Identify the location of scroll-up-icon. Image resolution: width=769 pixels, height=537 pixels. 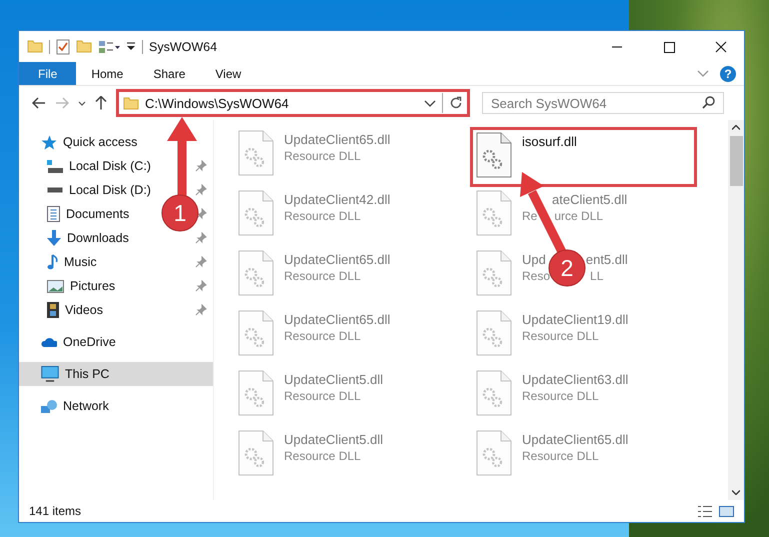
(736, 127).